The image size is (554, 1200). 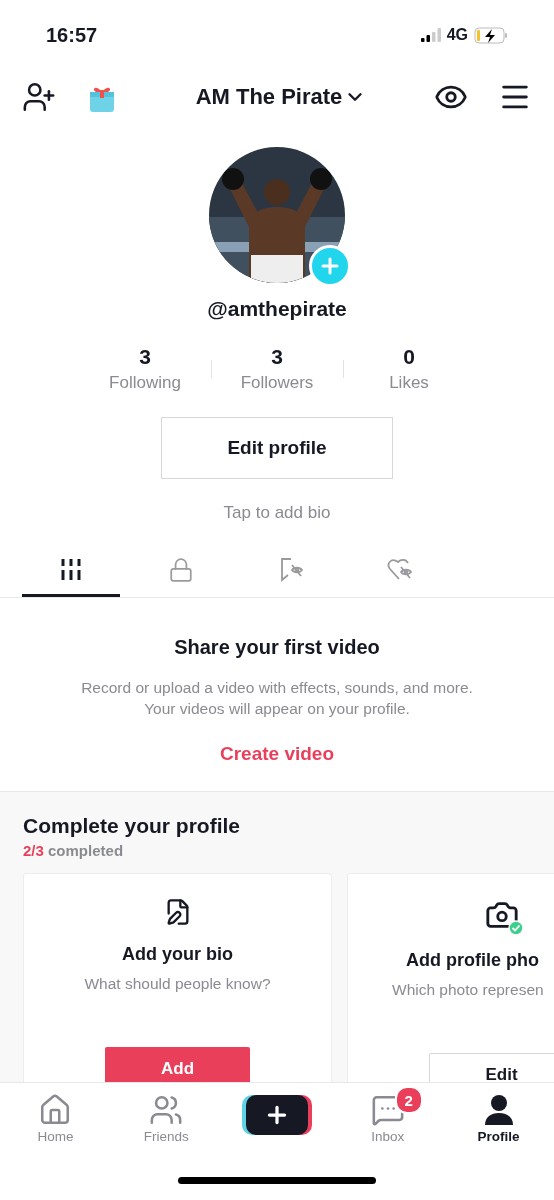 I want to click on nav-tab: 2 Inbox, so click(x=388, y=1121).